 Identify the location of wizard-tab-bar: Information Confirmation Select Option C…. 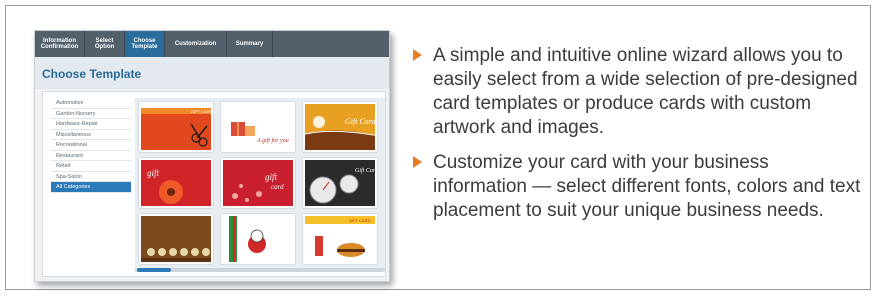
(212, 44).